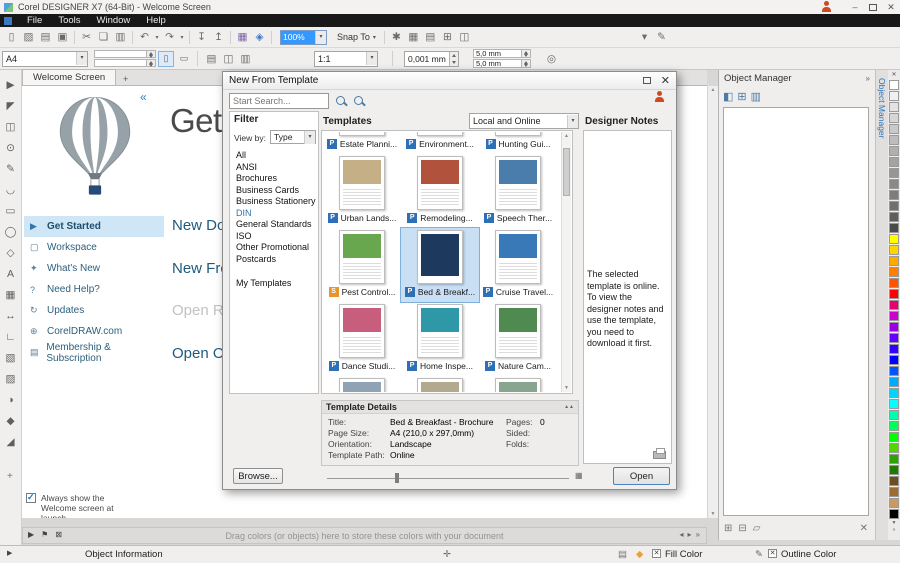 The image size is (900, 563). What do you see at coordinates (346, 58) in the screenshot?
I see `drawing-scale-combo: 1:1 ▾` at bounding box center [346, 58].